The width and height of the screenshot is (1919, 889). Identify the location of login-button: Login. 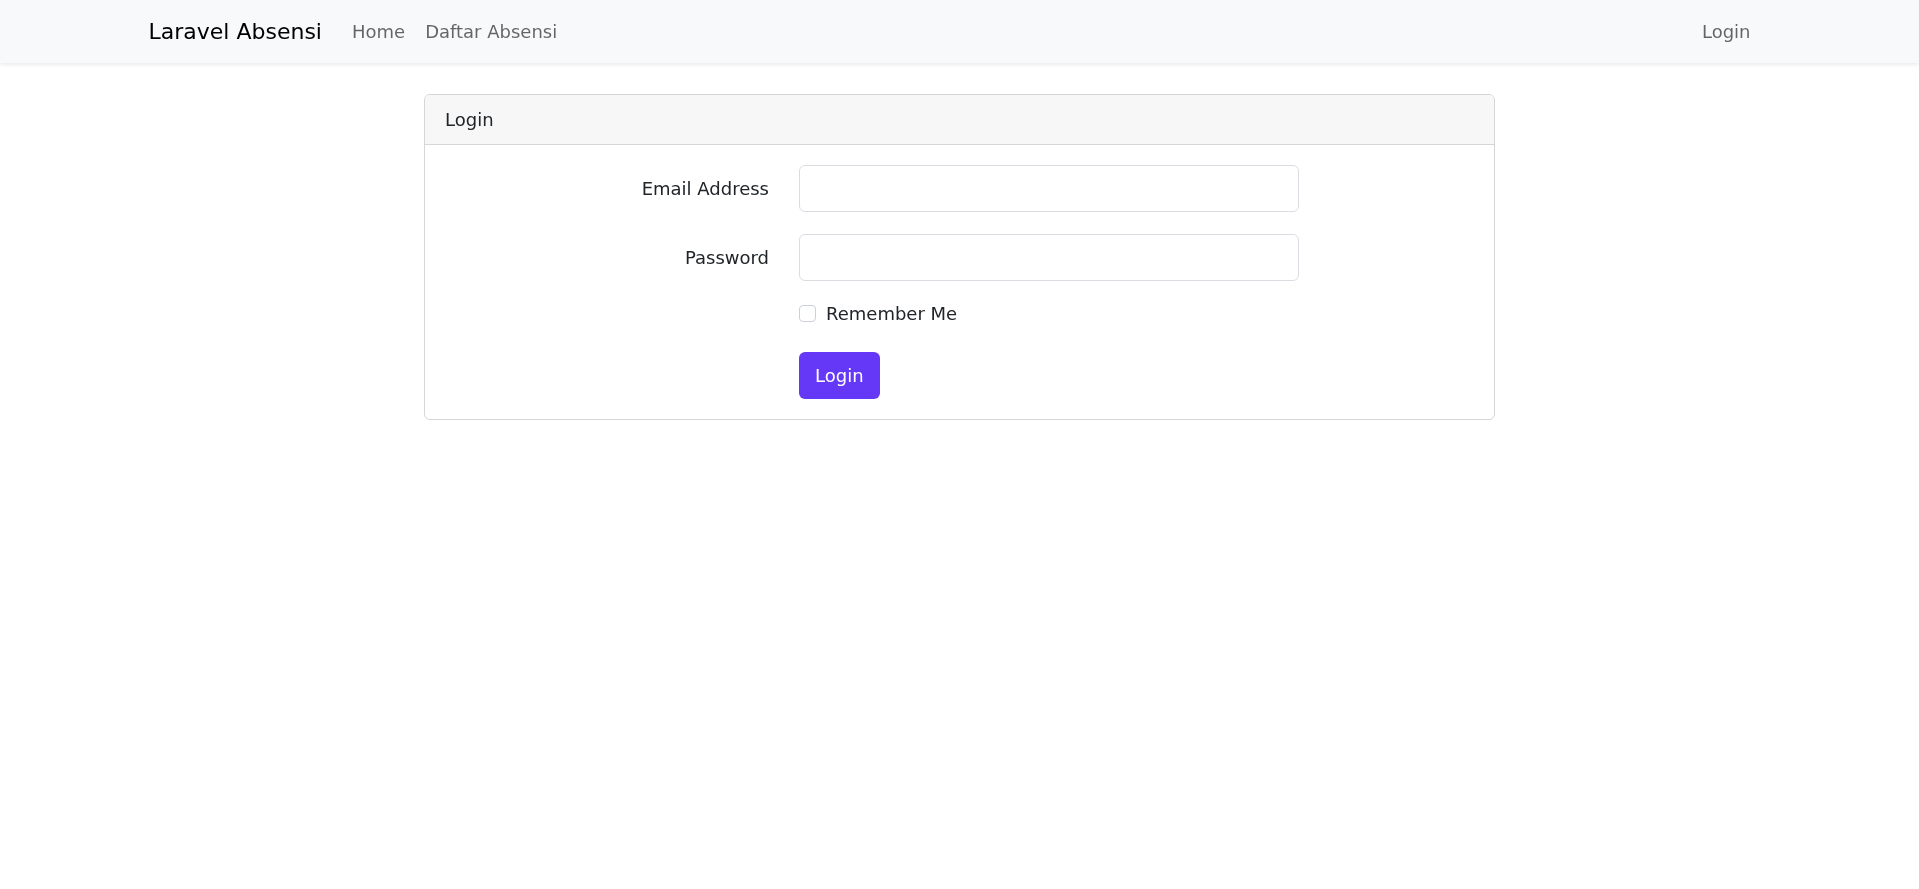
(839, 375).